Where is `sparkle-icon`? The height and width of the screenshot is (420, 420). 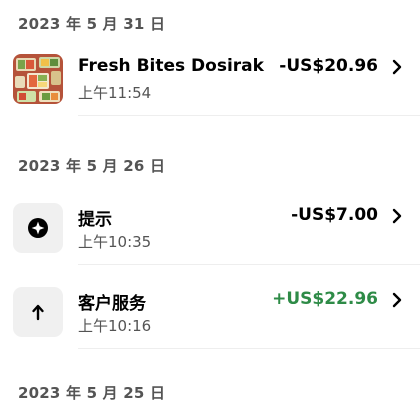 sparkle-icon is located at coordinates (38, 228).